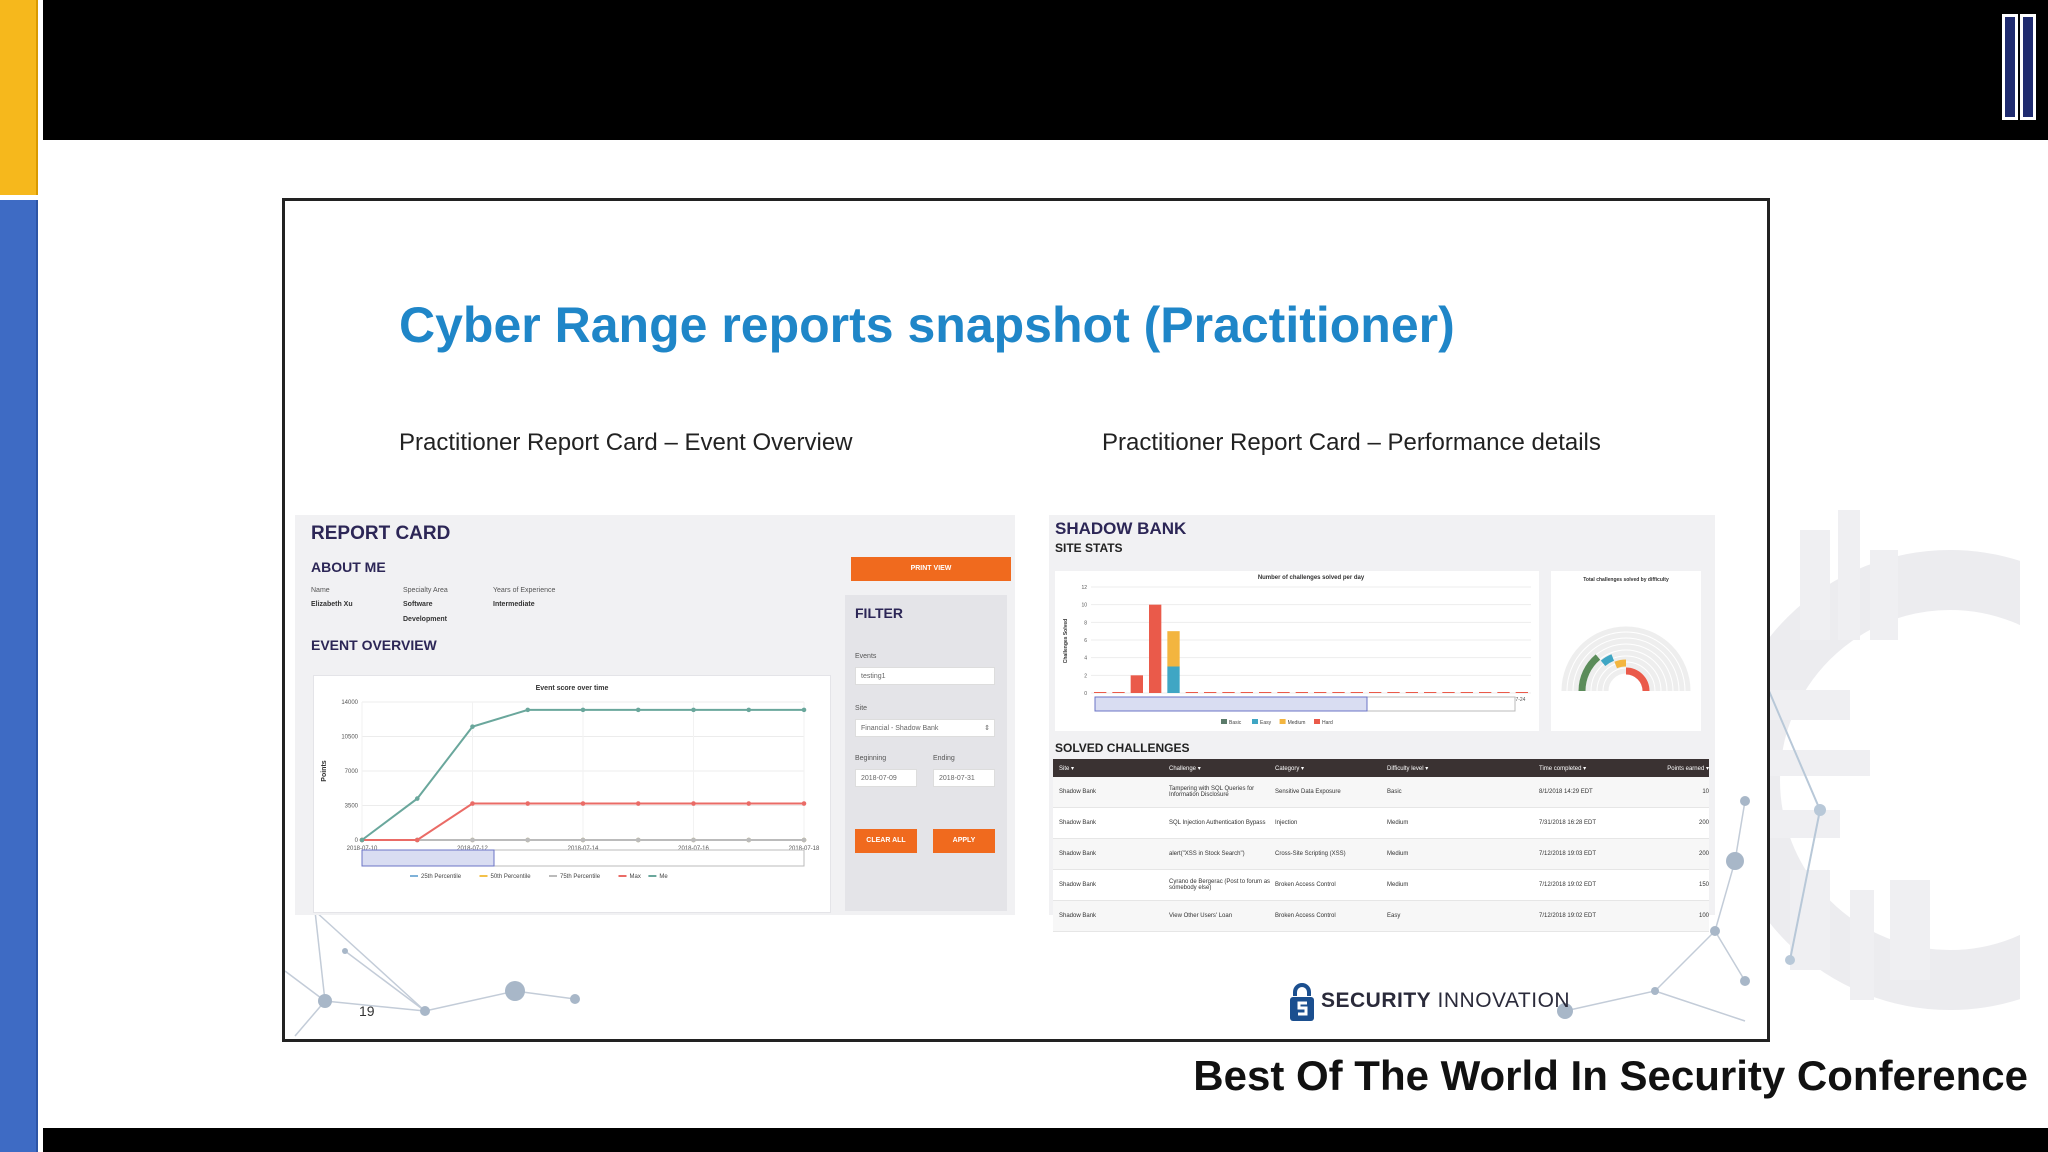 The height and width of the screenshot is (1152, 2048). I want to click on difficulty-radial-chart: Total challenges solved by difficulty, so click(1626, 634).